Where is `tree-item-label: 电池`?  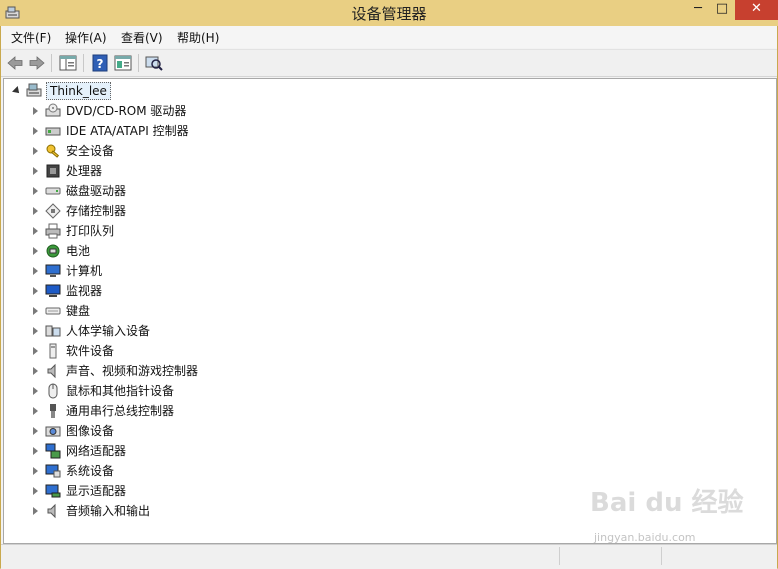
tree-item-label: 电池 is located at coordinates (78, 251).